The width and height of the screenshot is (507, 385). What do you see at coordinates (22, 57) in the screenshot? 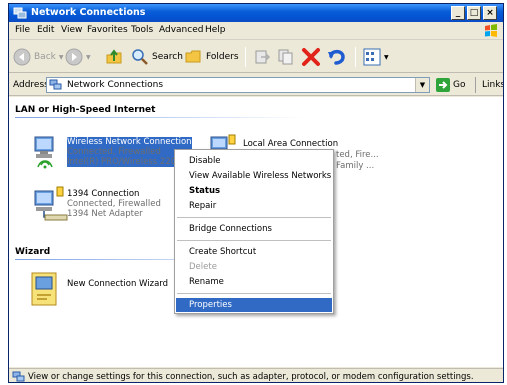
I see `back-arrow-icon` at bounding box center [22, 57].